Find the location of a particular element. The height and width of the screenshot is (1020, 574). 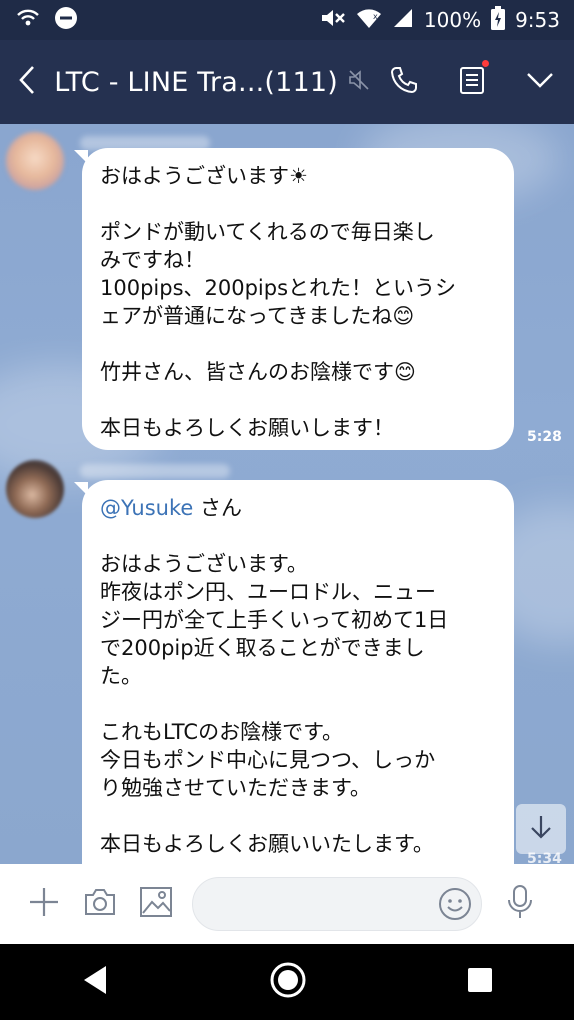

notes-icon is located at coordinates (472, 82).